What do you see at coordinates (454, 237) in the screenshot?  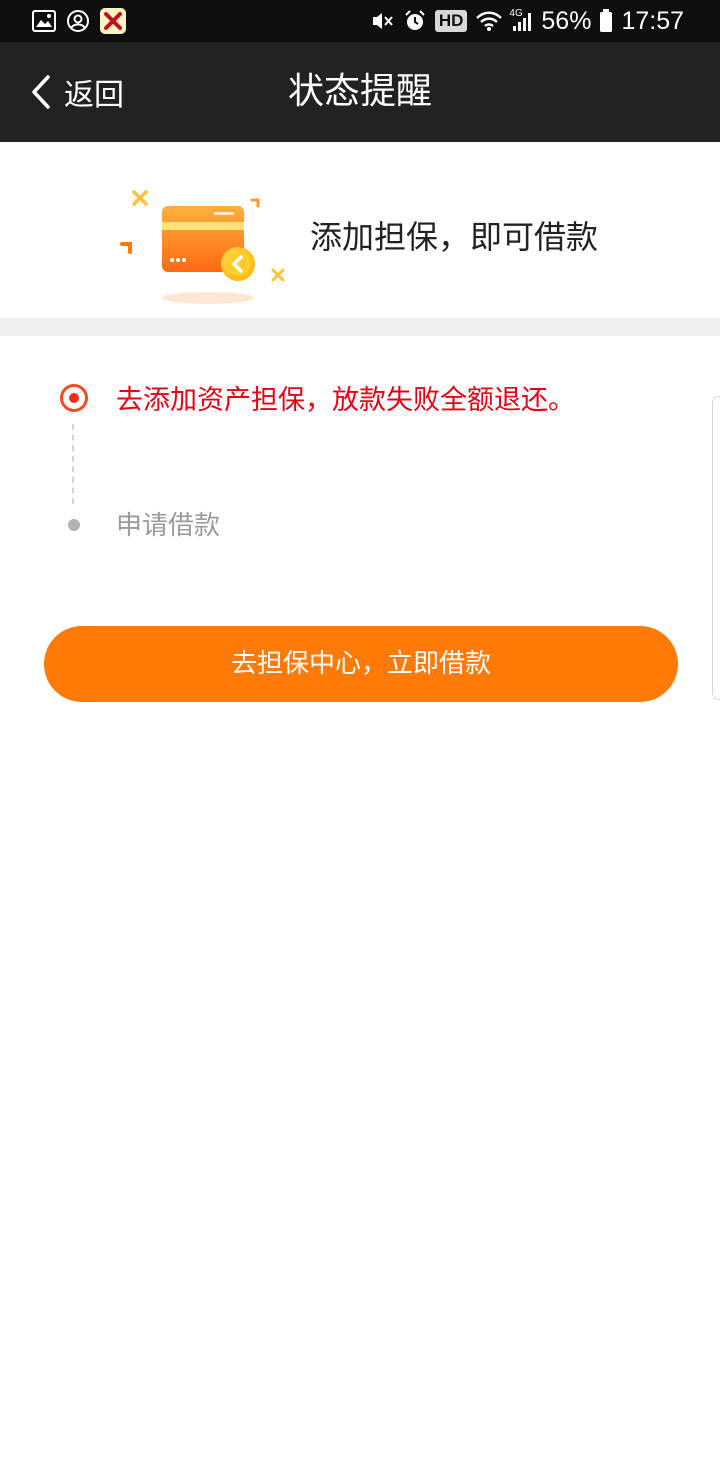 I see `hero-message: 添加担保，即可借款` at bounding box center [454, 237].